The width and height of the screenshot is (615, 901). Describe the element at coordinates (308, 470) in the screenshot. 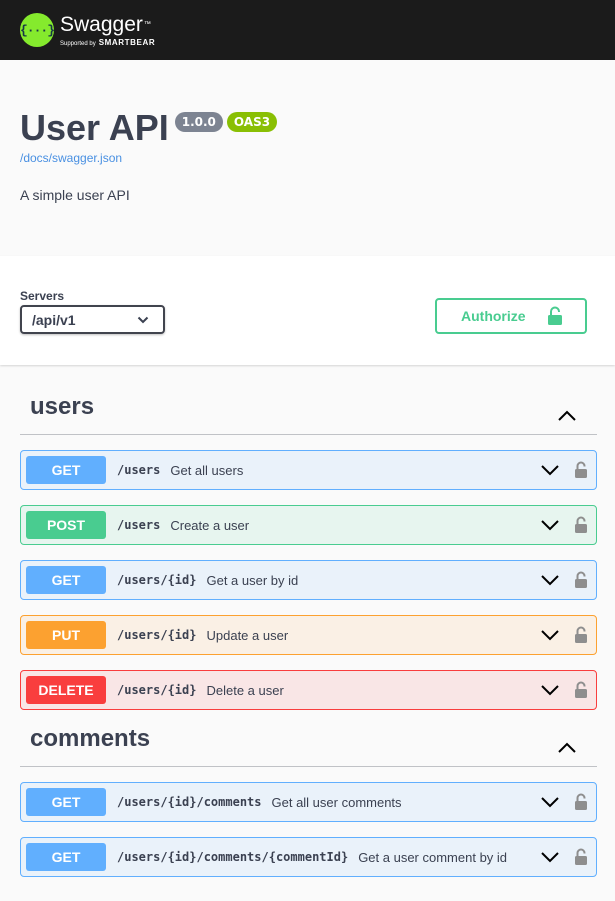

I see `operation-get-users: GET /users Get all users` at that location.